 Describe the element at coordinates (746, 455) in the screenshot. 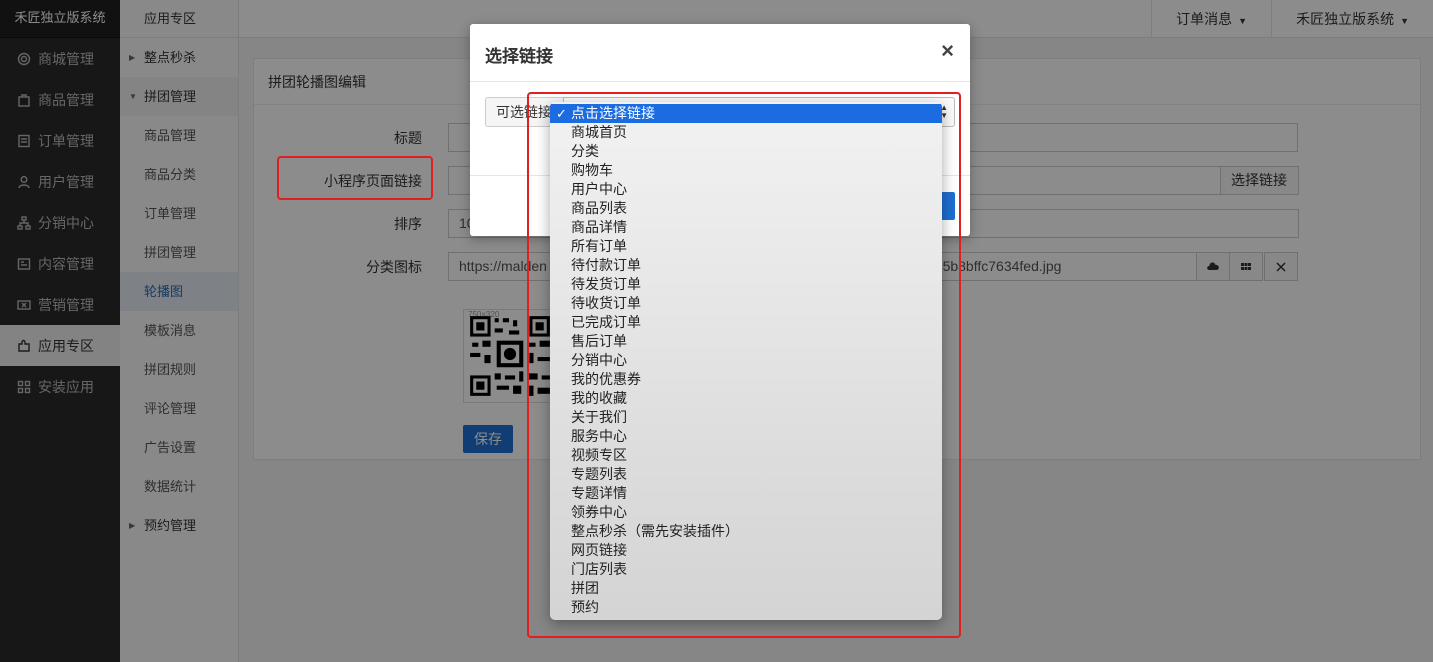

I see `dropdown-option: 视频专区` at that location.